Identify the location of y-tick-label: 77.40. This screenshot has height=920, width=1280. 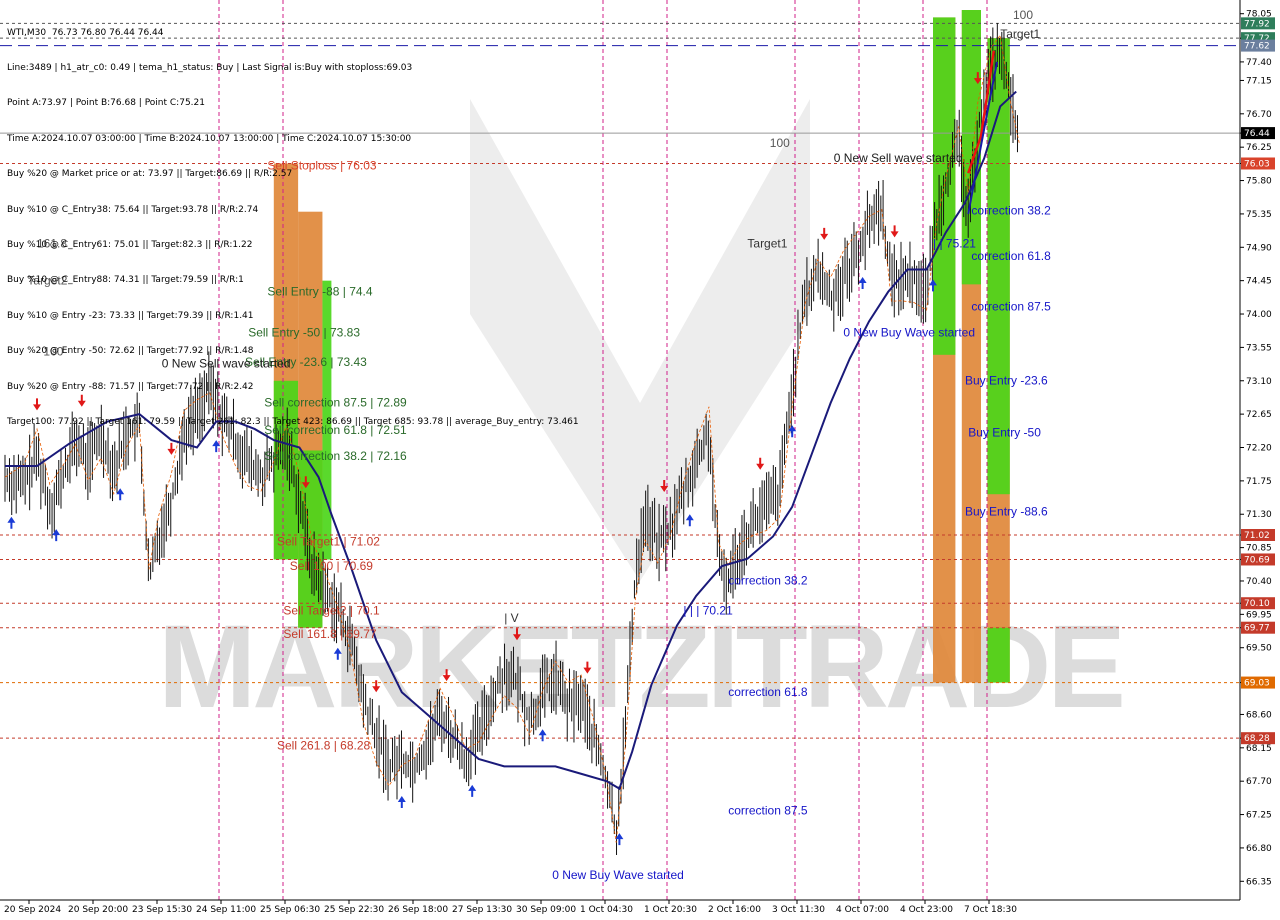
(1259, 63).